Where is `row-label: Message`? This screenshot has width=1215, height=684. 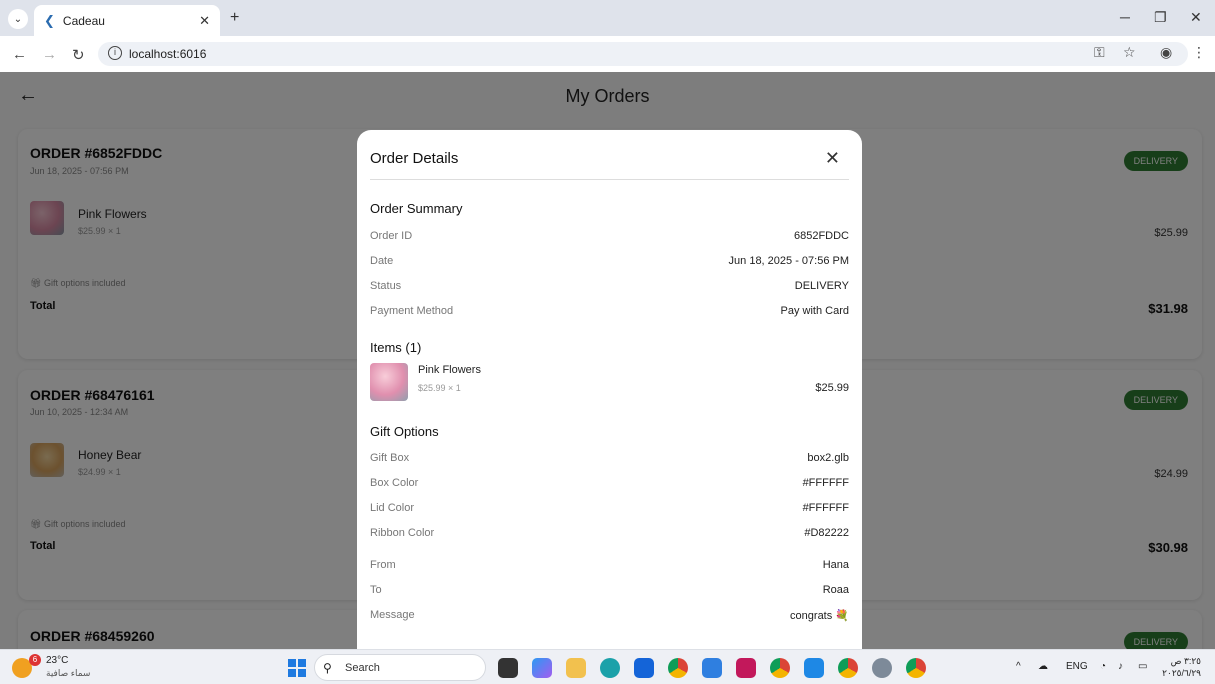
row-label: Message is located at coordinates (392, 615).